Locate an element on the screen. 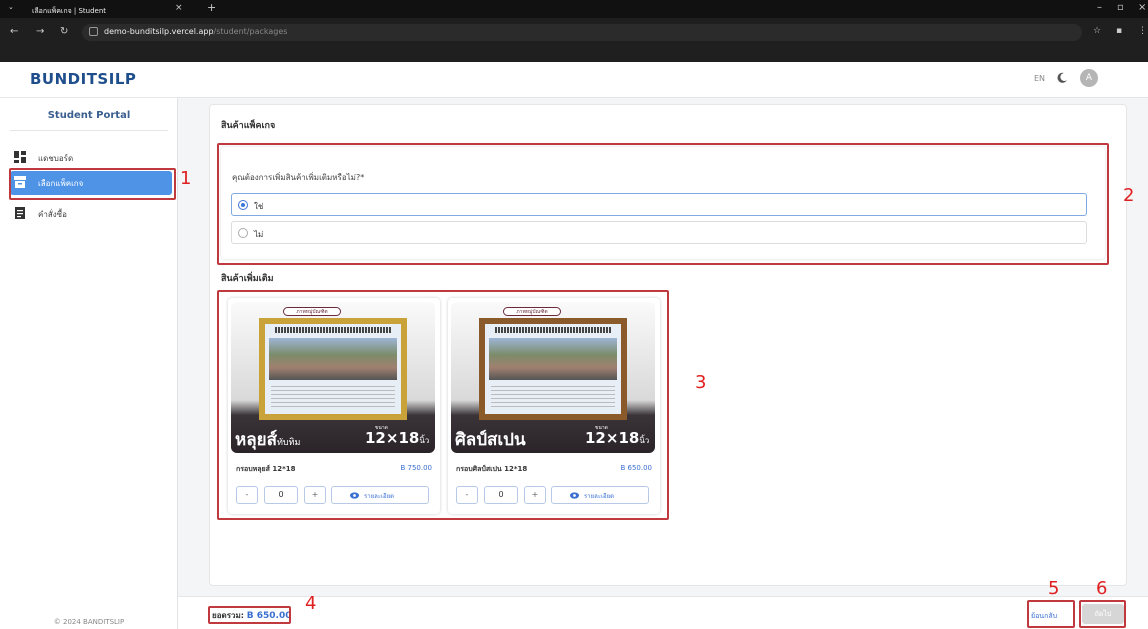 The height and width of the screenshot is (629, 1148). order-icon is located at coordinates (20, 213).